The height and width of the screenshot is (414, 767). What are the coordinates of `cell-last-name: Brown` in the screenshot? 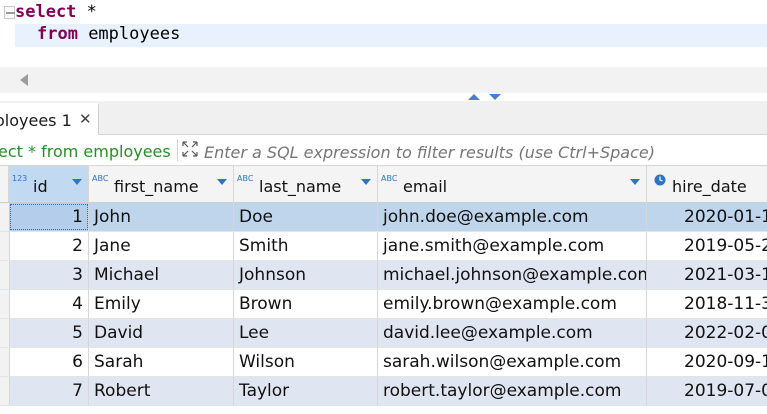 It's located at (306, 304).